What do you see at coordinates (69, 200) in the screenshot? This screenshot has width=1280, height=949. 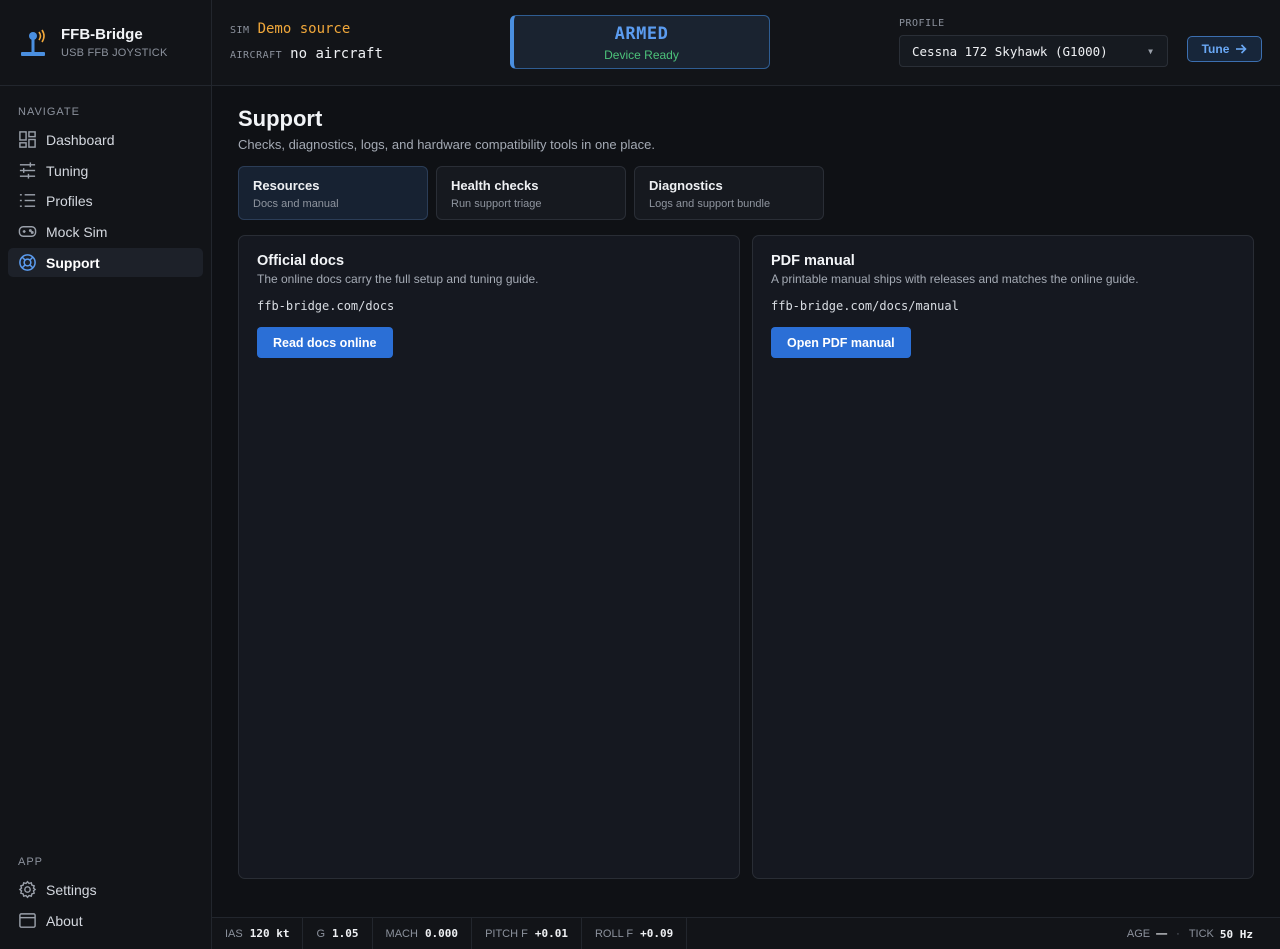 I see `sidebar-item-label: Profiles` at bounding box center [69, 200].